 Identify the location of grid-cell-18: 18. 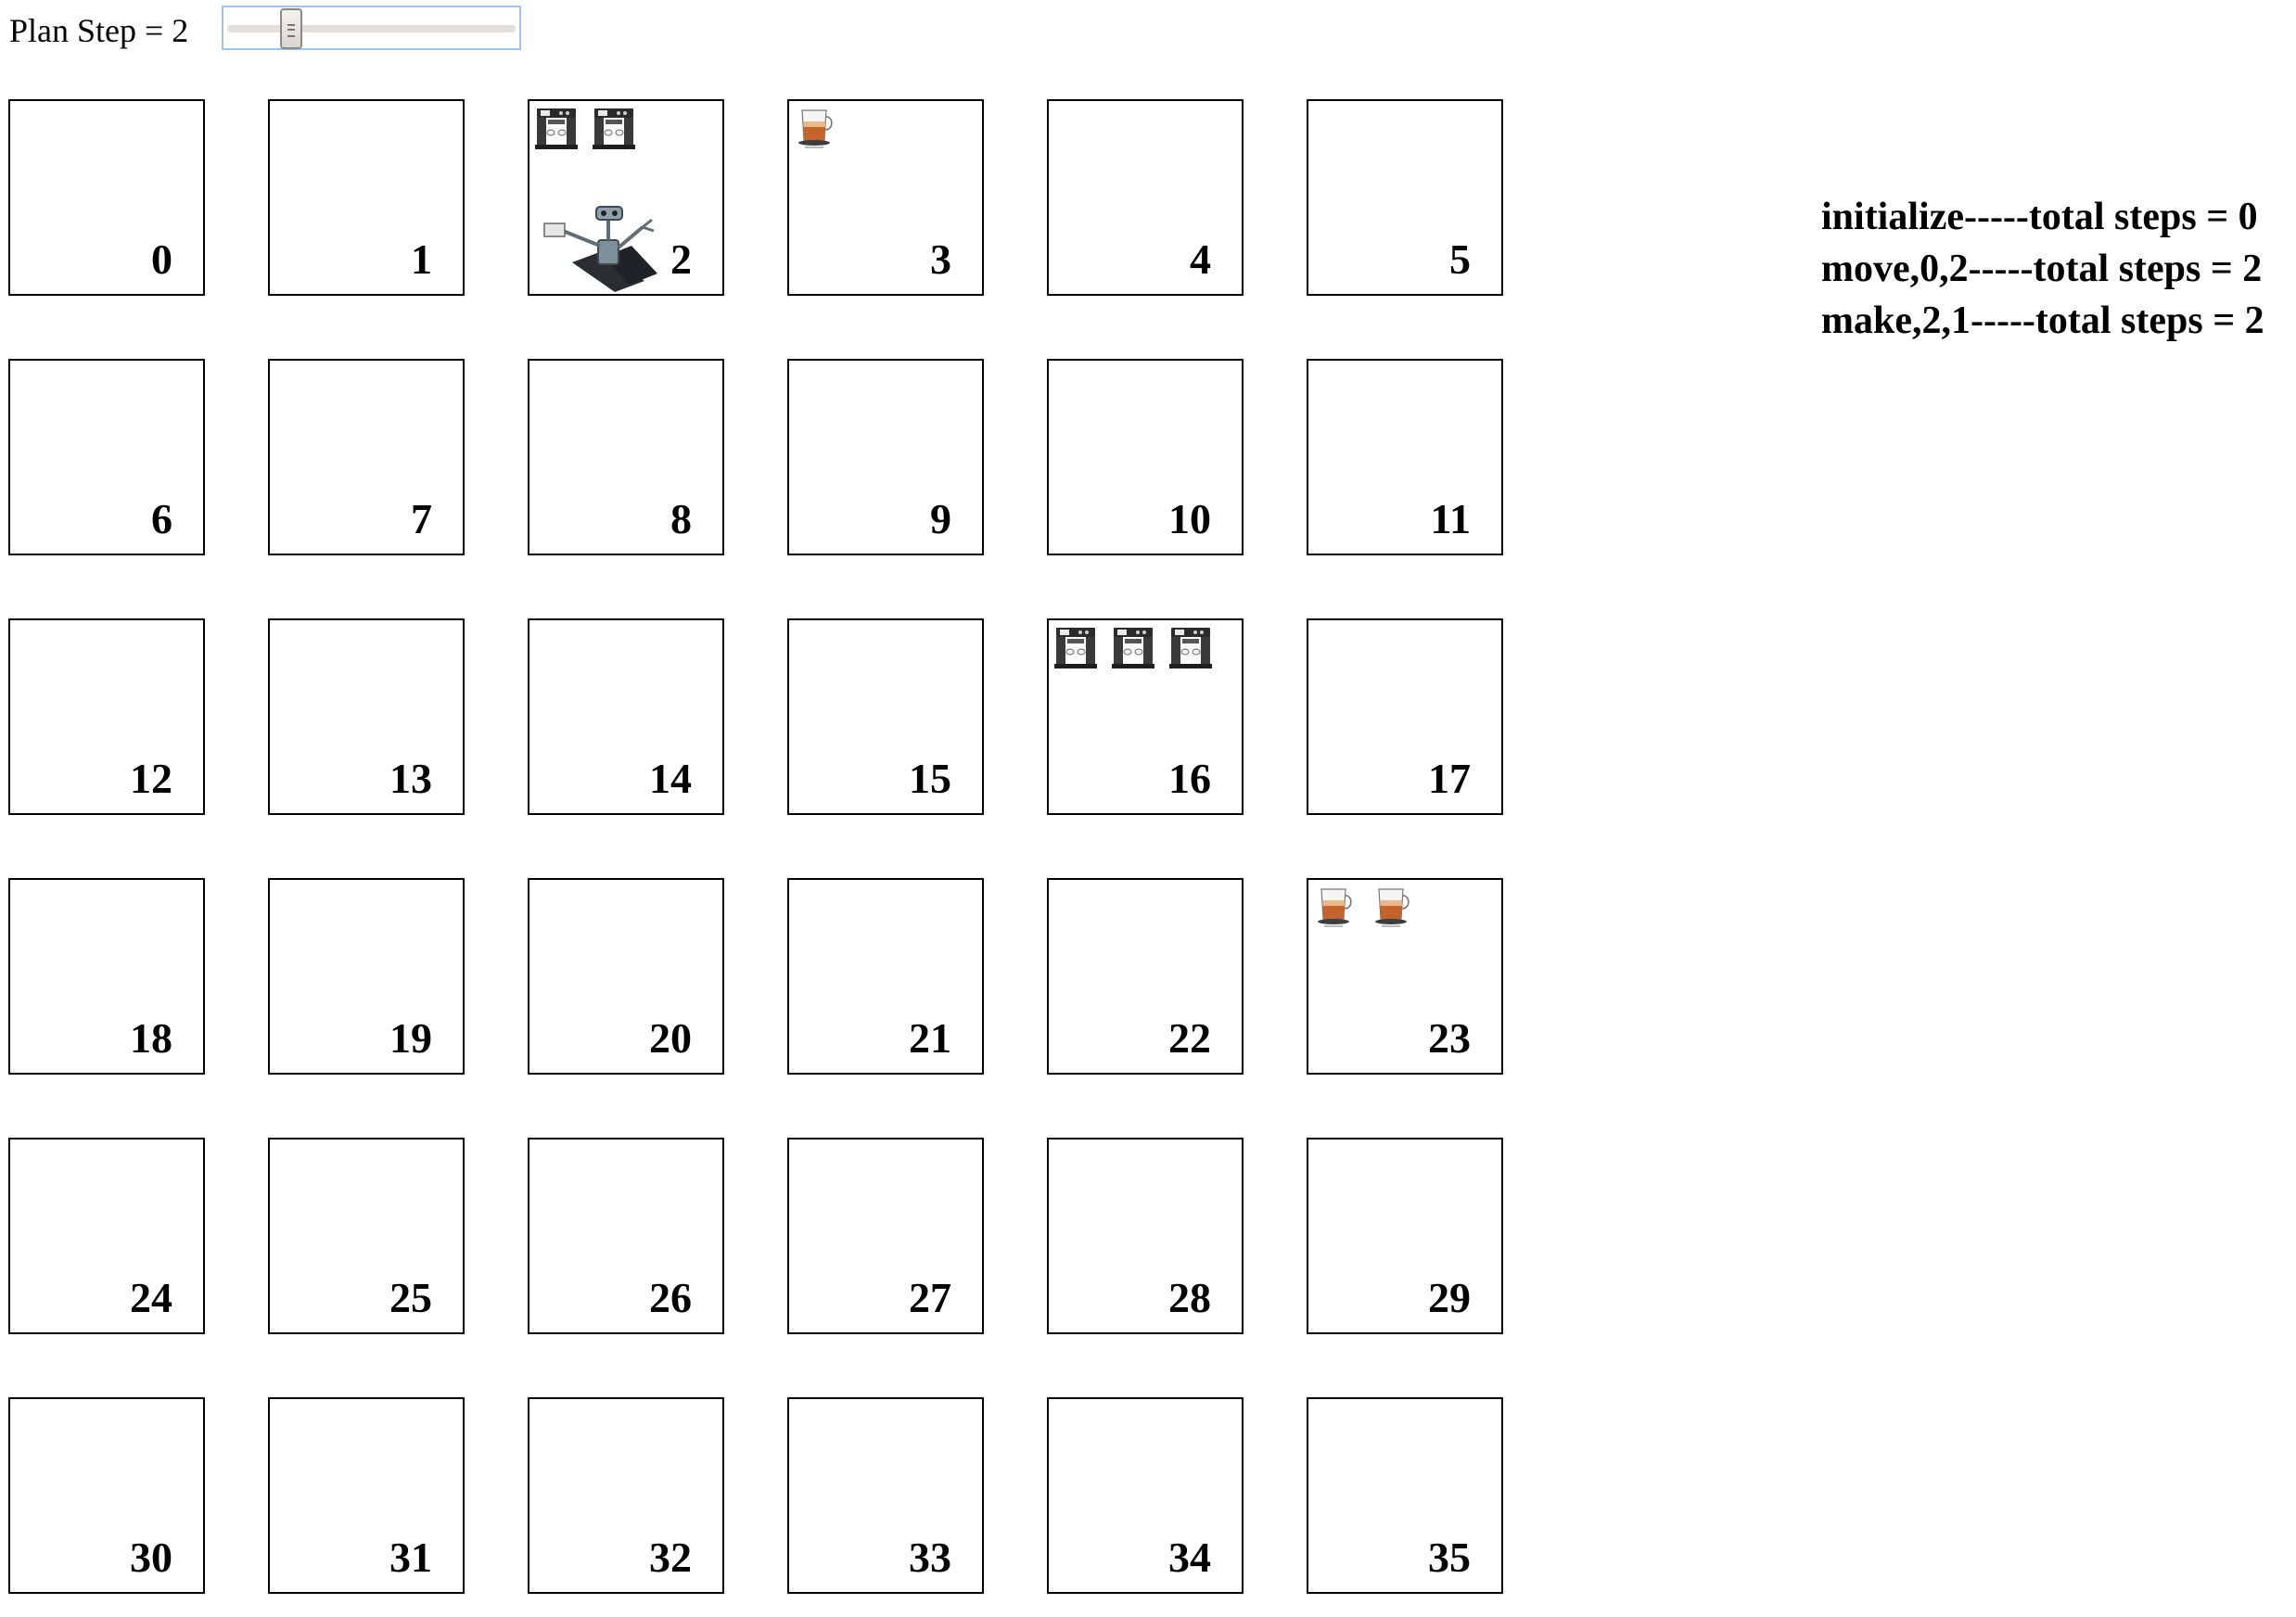
(106, 976).